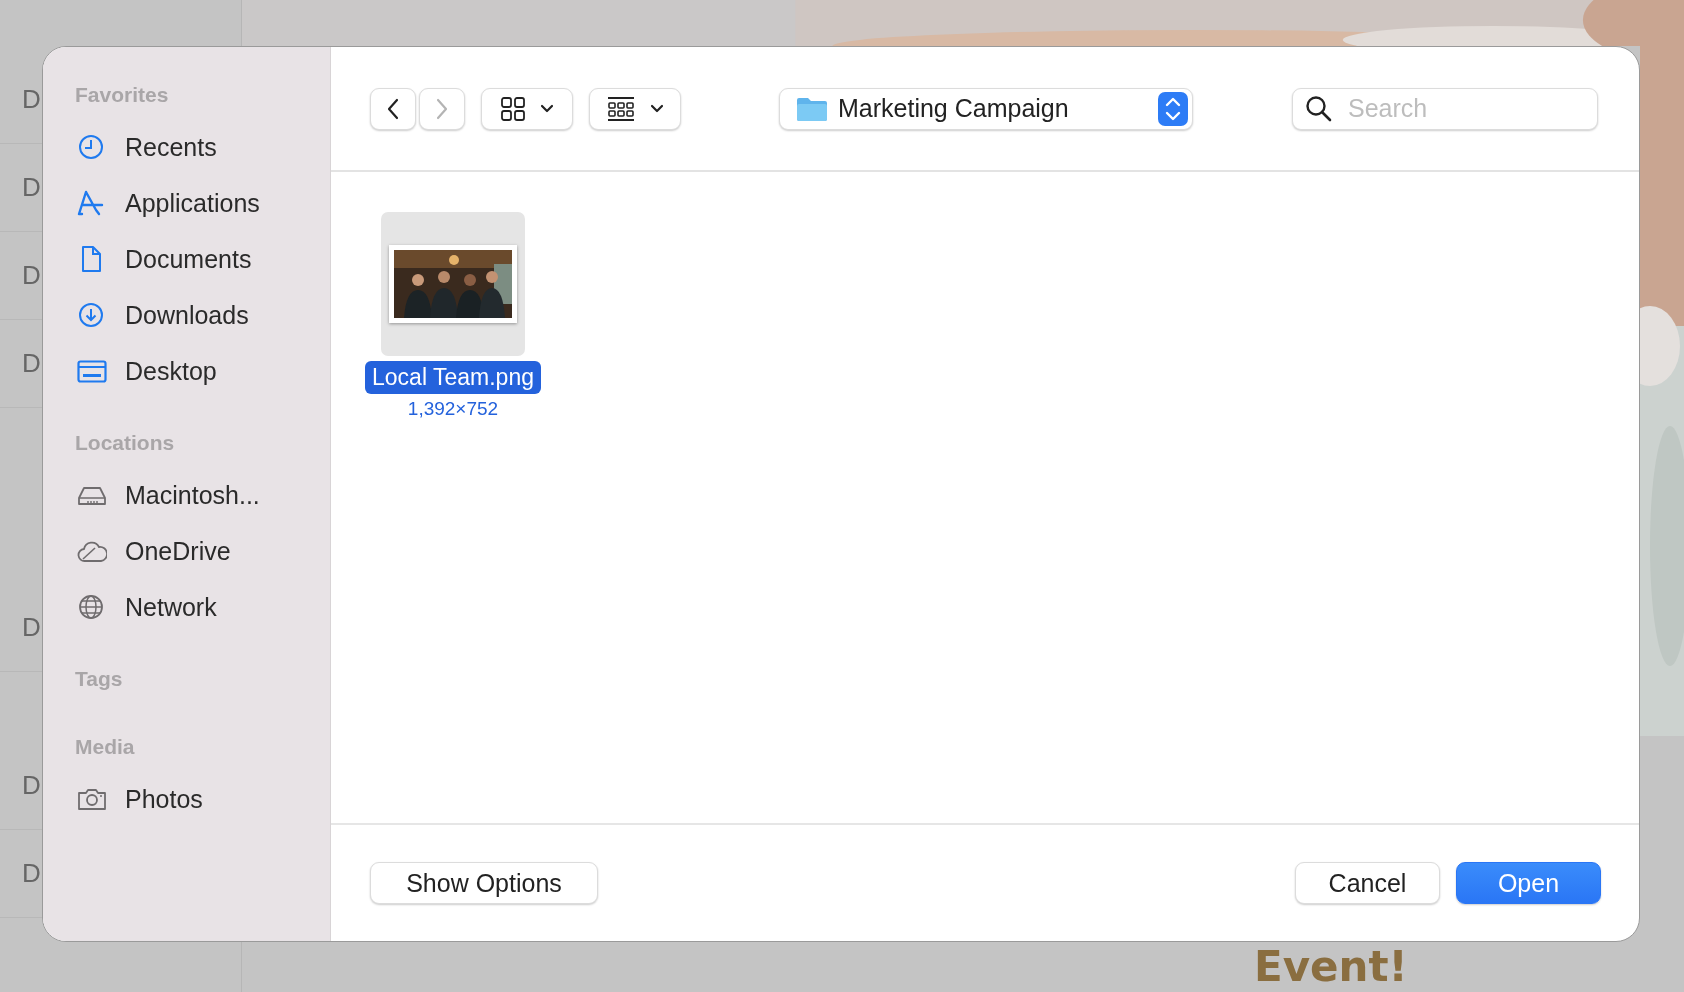 The height and width of the screenshot is (992, 1684). Describe the element at coordinates (203, 147) in the screenshot. I see `sidebar-item: Recents` at that location.